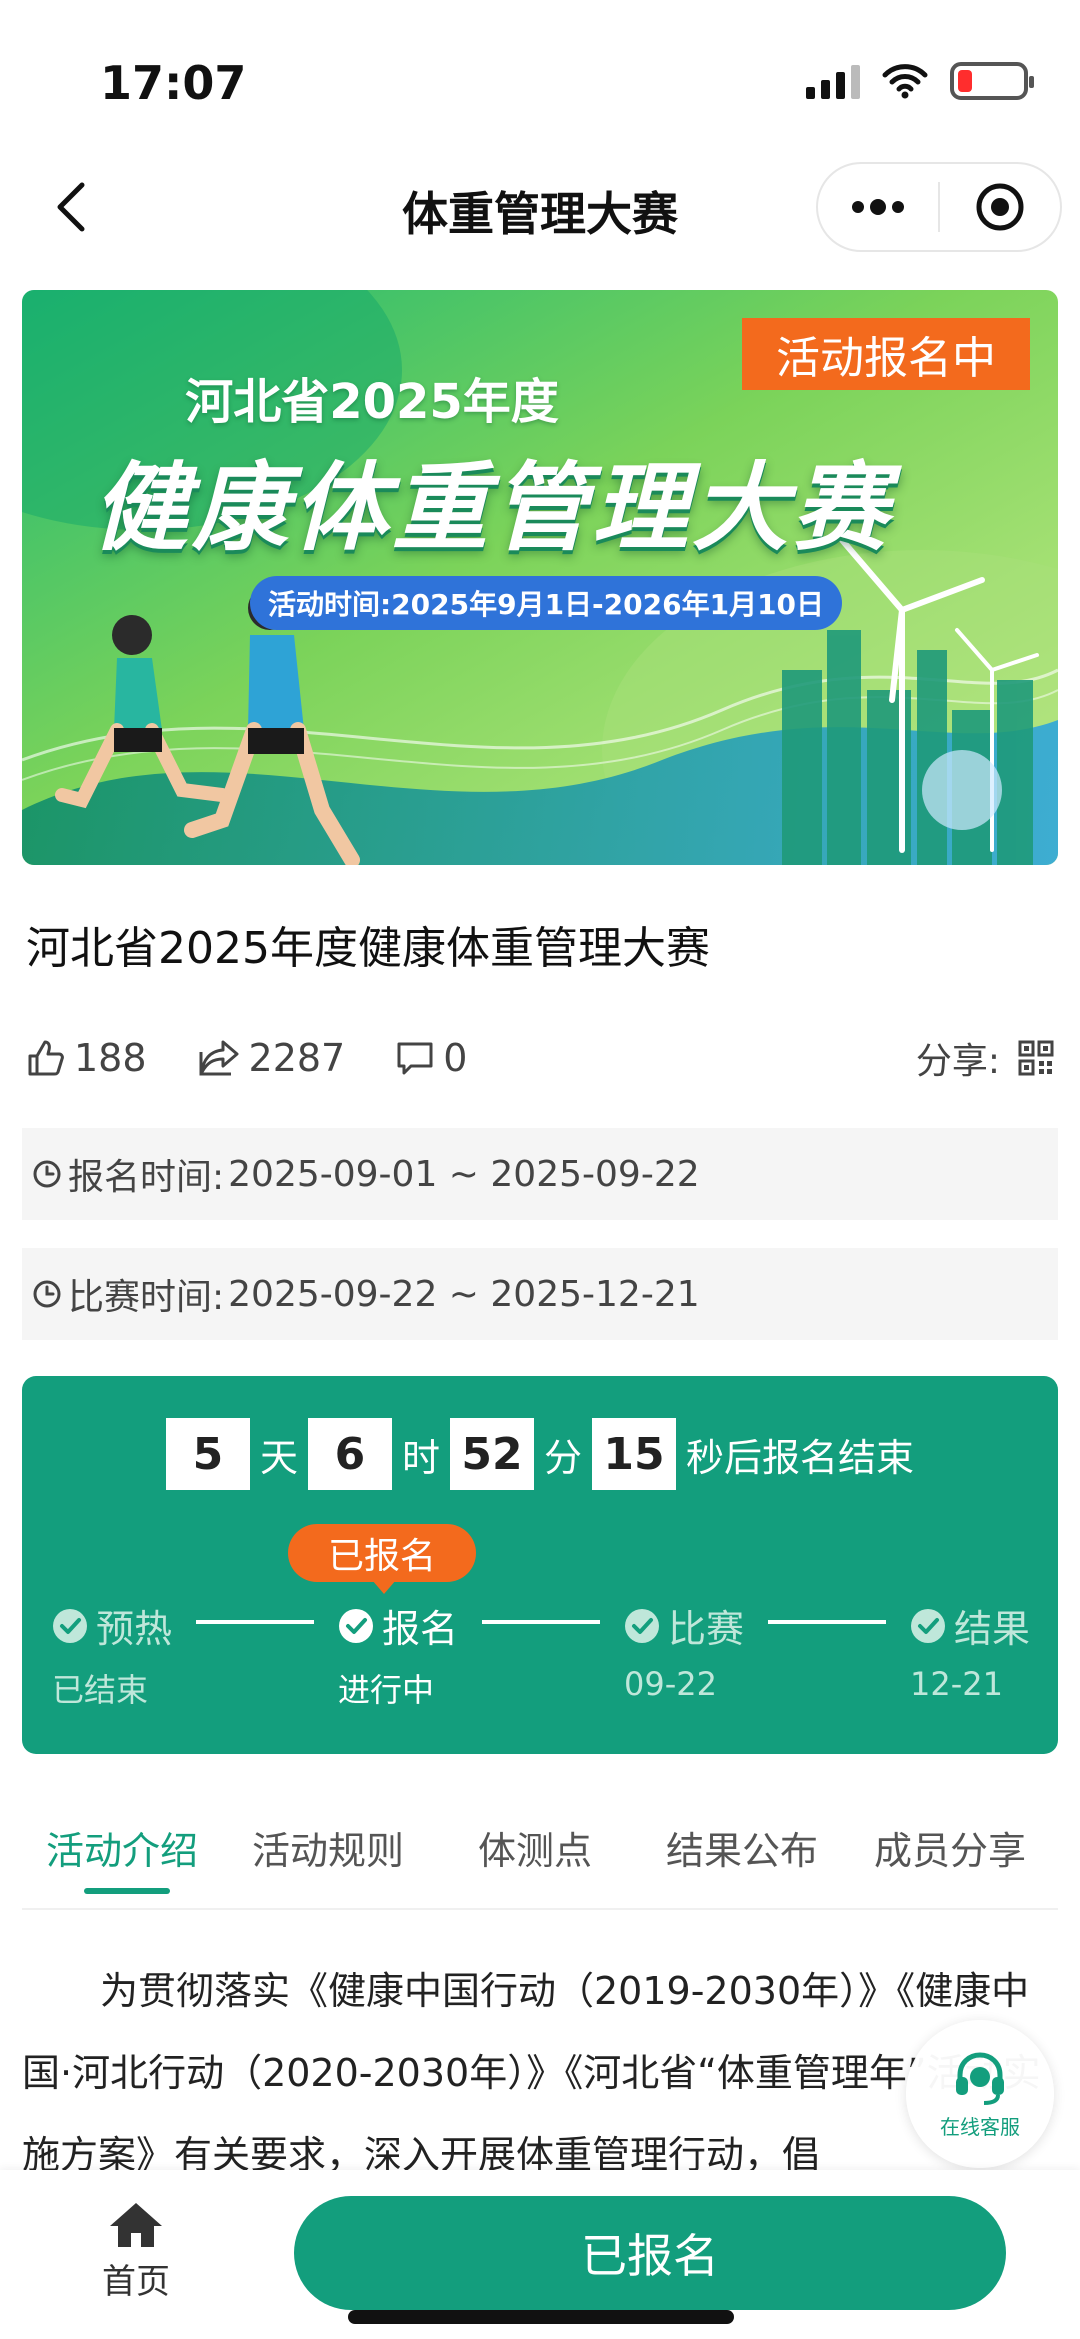 The height and width of the screenshot is (2339, 1080). Describe the element at coordinates (939, 207) in the screenshot. I see `miniapp-capsule` at that location.